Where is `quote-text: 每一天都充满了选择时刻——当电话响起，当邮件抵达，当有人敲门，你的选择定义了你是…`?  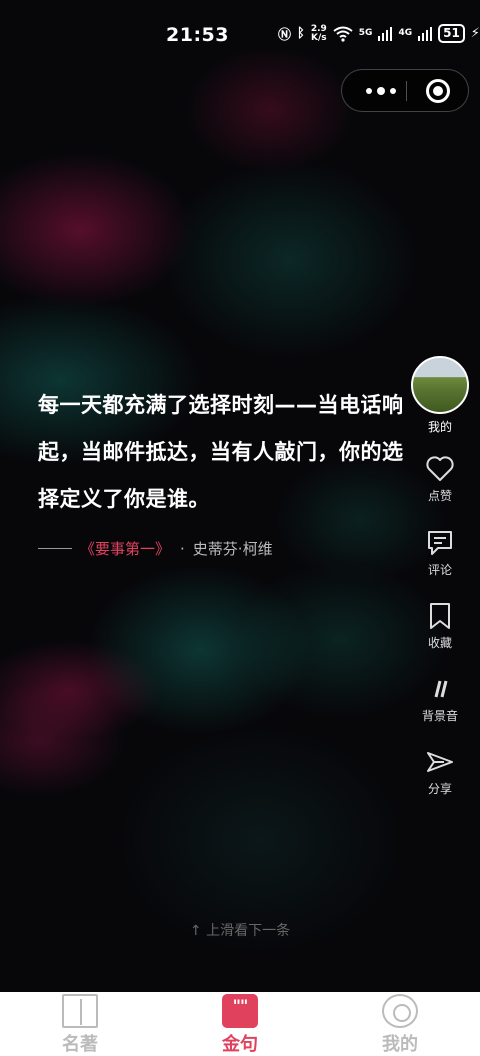 quote-text: 每一天都充满了选择时刻——当电话响起，当邮件抵达，当有人敲门，你的选择定义了你是… is located at coordinates (221, 452).